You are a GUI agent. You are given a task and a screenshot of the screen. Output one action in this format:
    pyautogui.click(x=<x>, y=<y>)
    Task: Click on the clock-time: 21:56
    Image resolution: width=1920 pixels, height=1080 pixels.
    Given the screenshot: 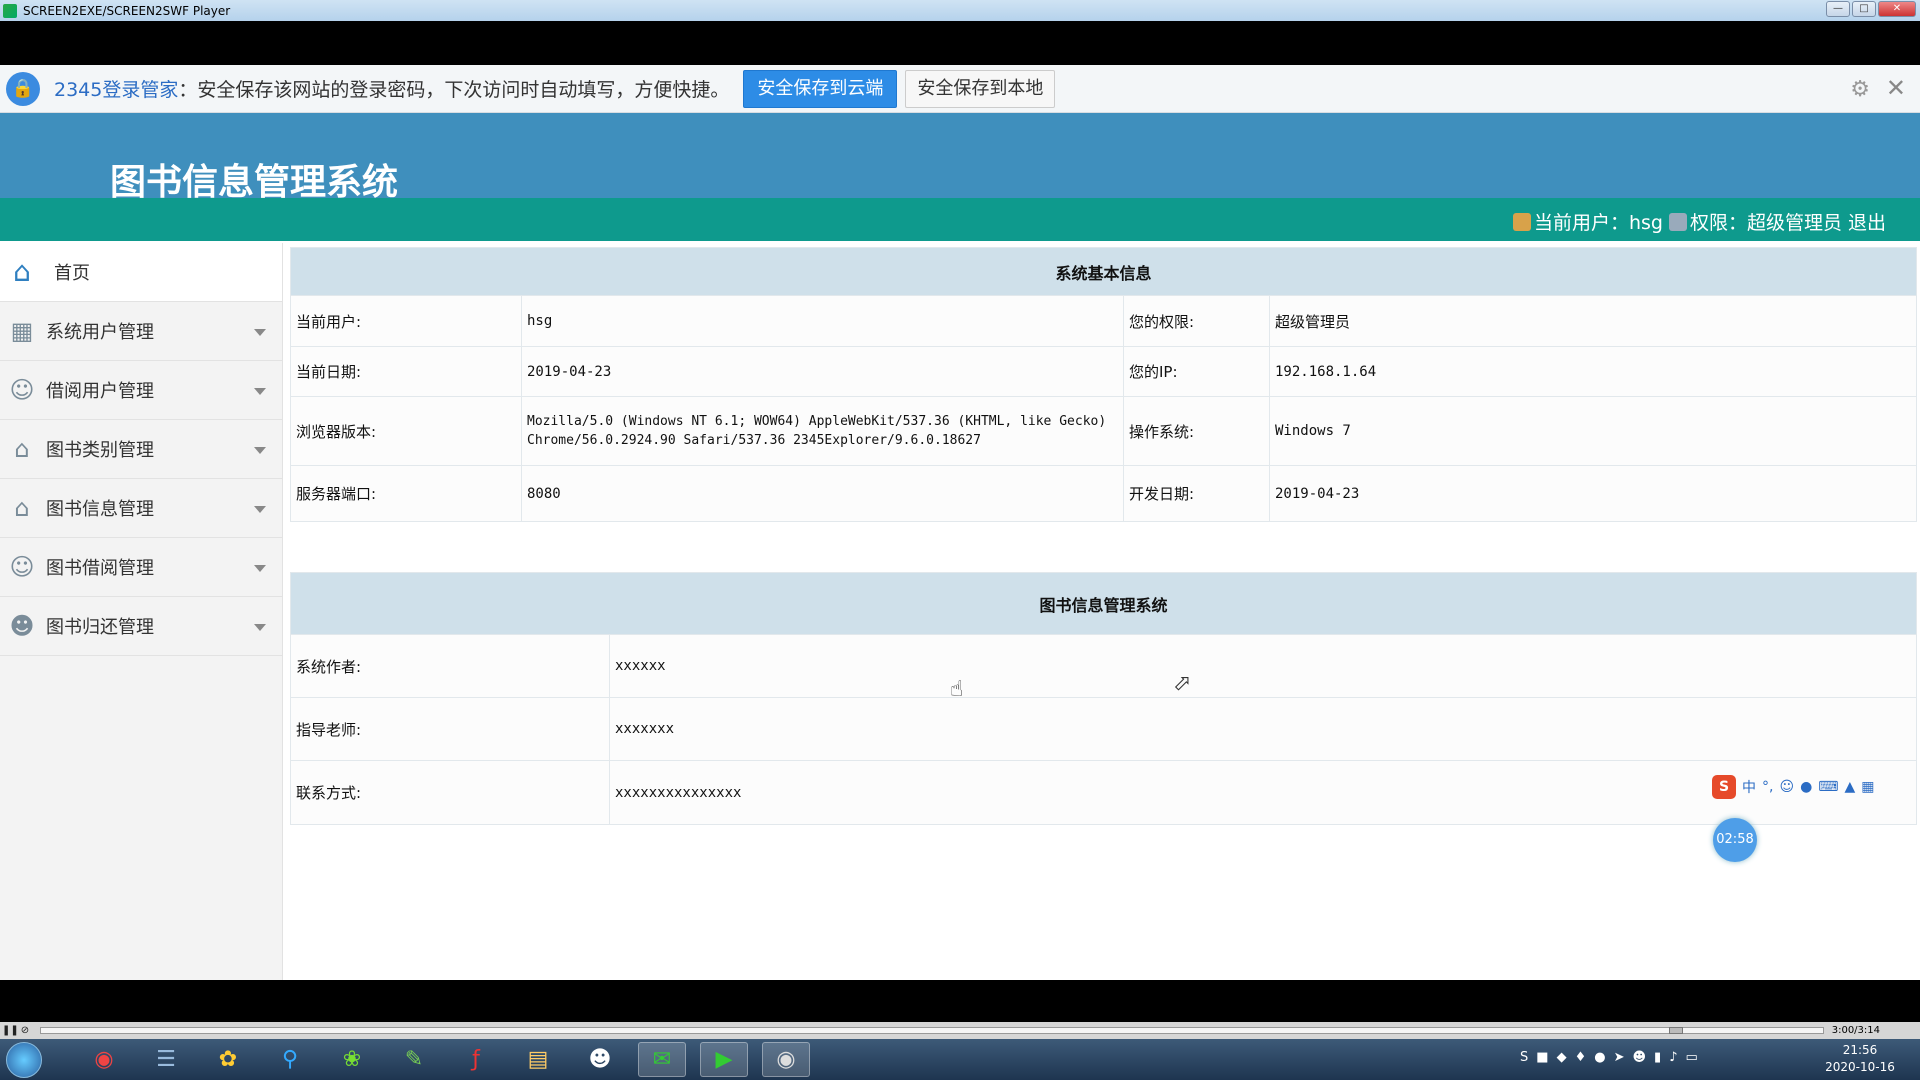 What is the action you would take?
    pyautogui.click(x=1860, y=1050)
    